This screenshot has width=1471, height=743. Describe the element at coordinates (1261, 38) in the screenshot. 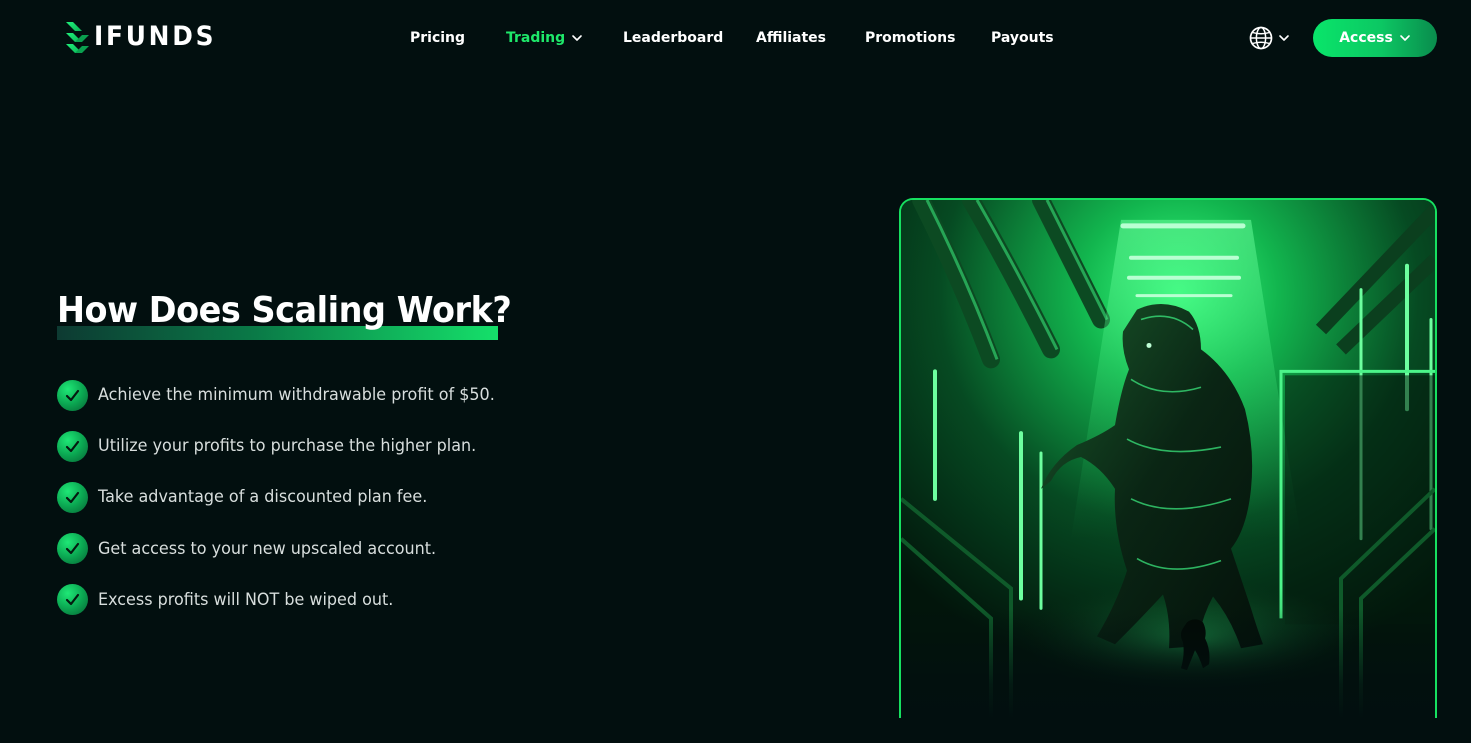

I see `globe-icon` at that location.